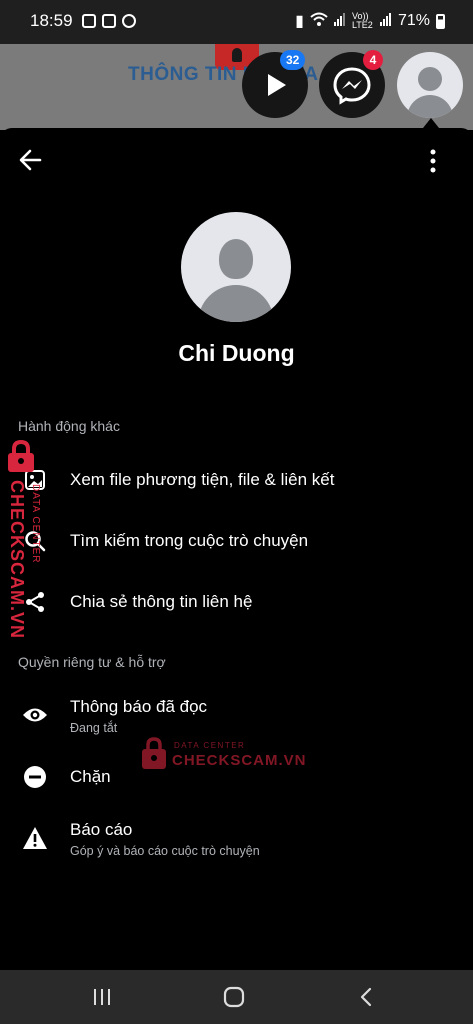 The width and height of the screenshot is (473, 1024). I want to click on menu-item-view-media: Xem file phương tiện, file & liên kết, so click(236, 480).